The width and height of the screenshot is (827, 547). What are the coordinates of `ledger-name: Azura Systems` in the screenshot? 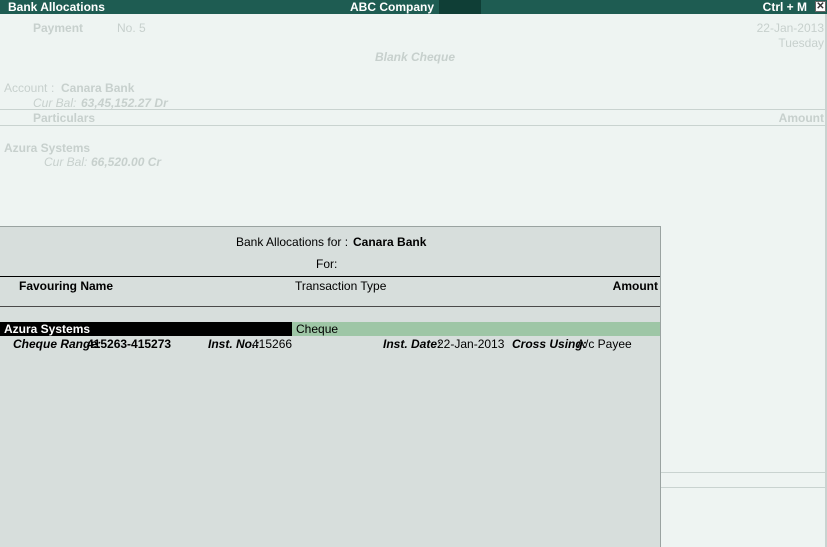 It's located at (47, 148).